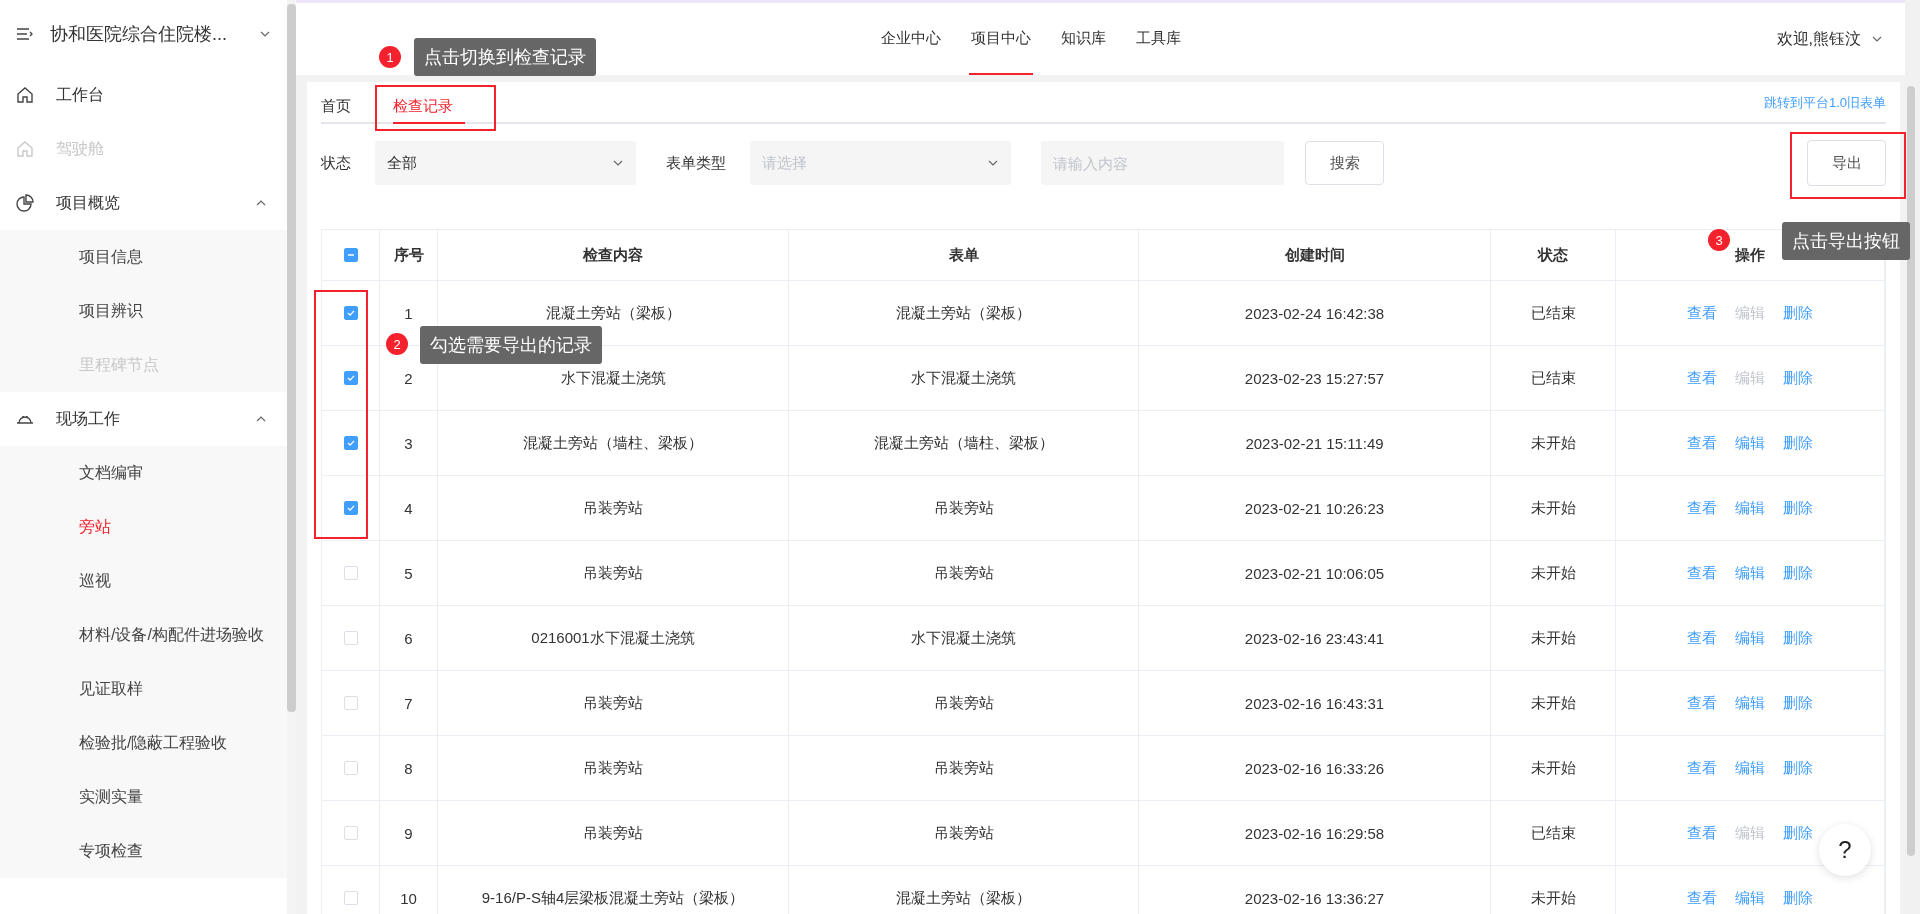 The height and width of the screenshot is (914, 1920). What do you see at coordinates (143, 473) in the screenshot?
I see `sidebar-subitem: 文档编审` at bounding box center [143, 473].